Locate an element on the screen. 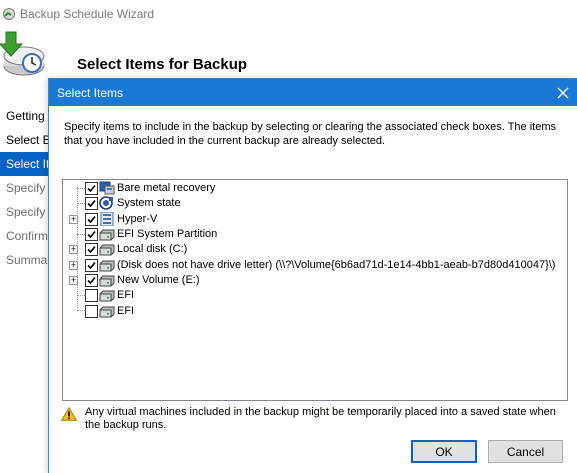  step-select-backup-config: Select Ba is located at coordinates (24, 140).